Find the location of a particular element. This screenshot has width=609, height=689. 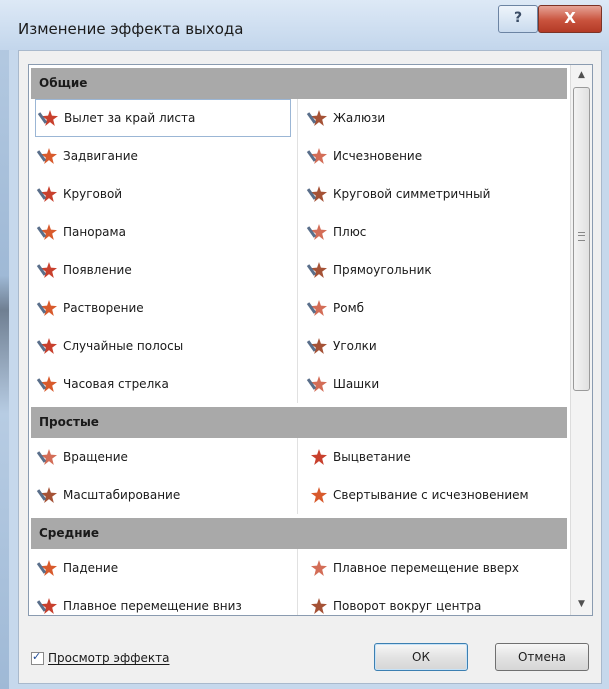

effect-item: Масштабирование is located at coordinates (163, 495).